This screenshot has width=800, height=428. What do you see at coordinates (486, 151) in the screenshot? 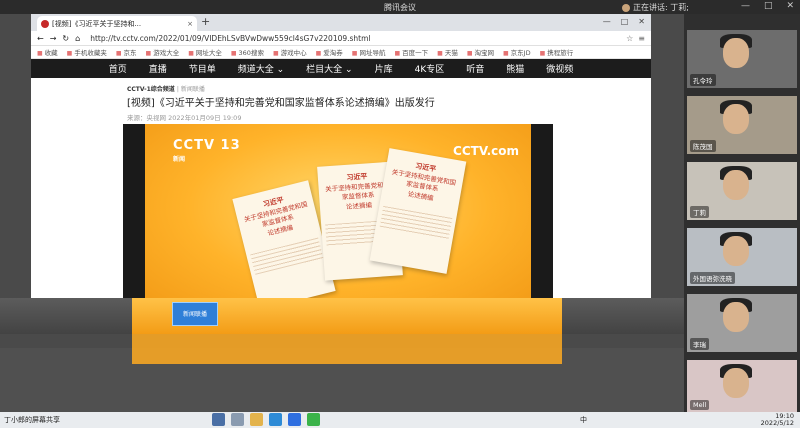
I see `cctv-com-logo: CCTV.com` at bounding box center [486, 151].